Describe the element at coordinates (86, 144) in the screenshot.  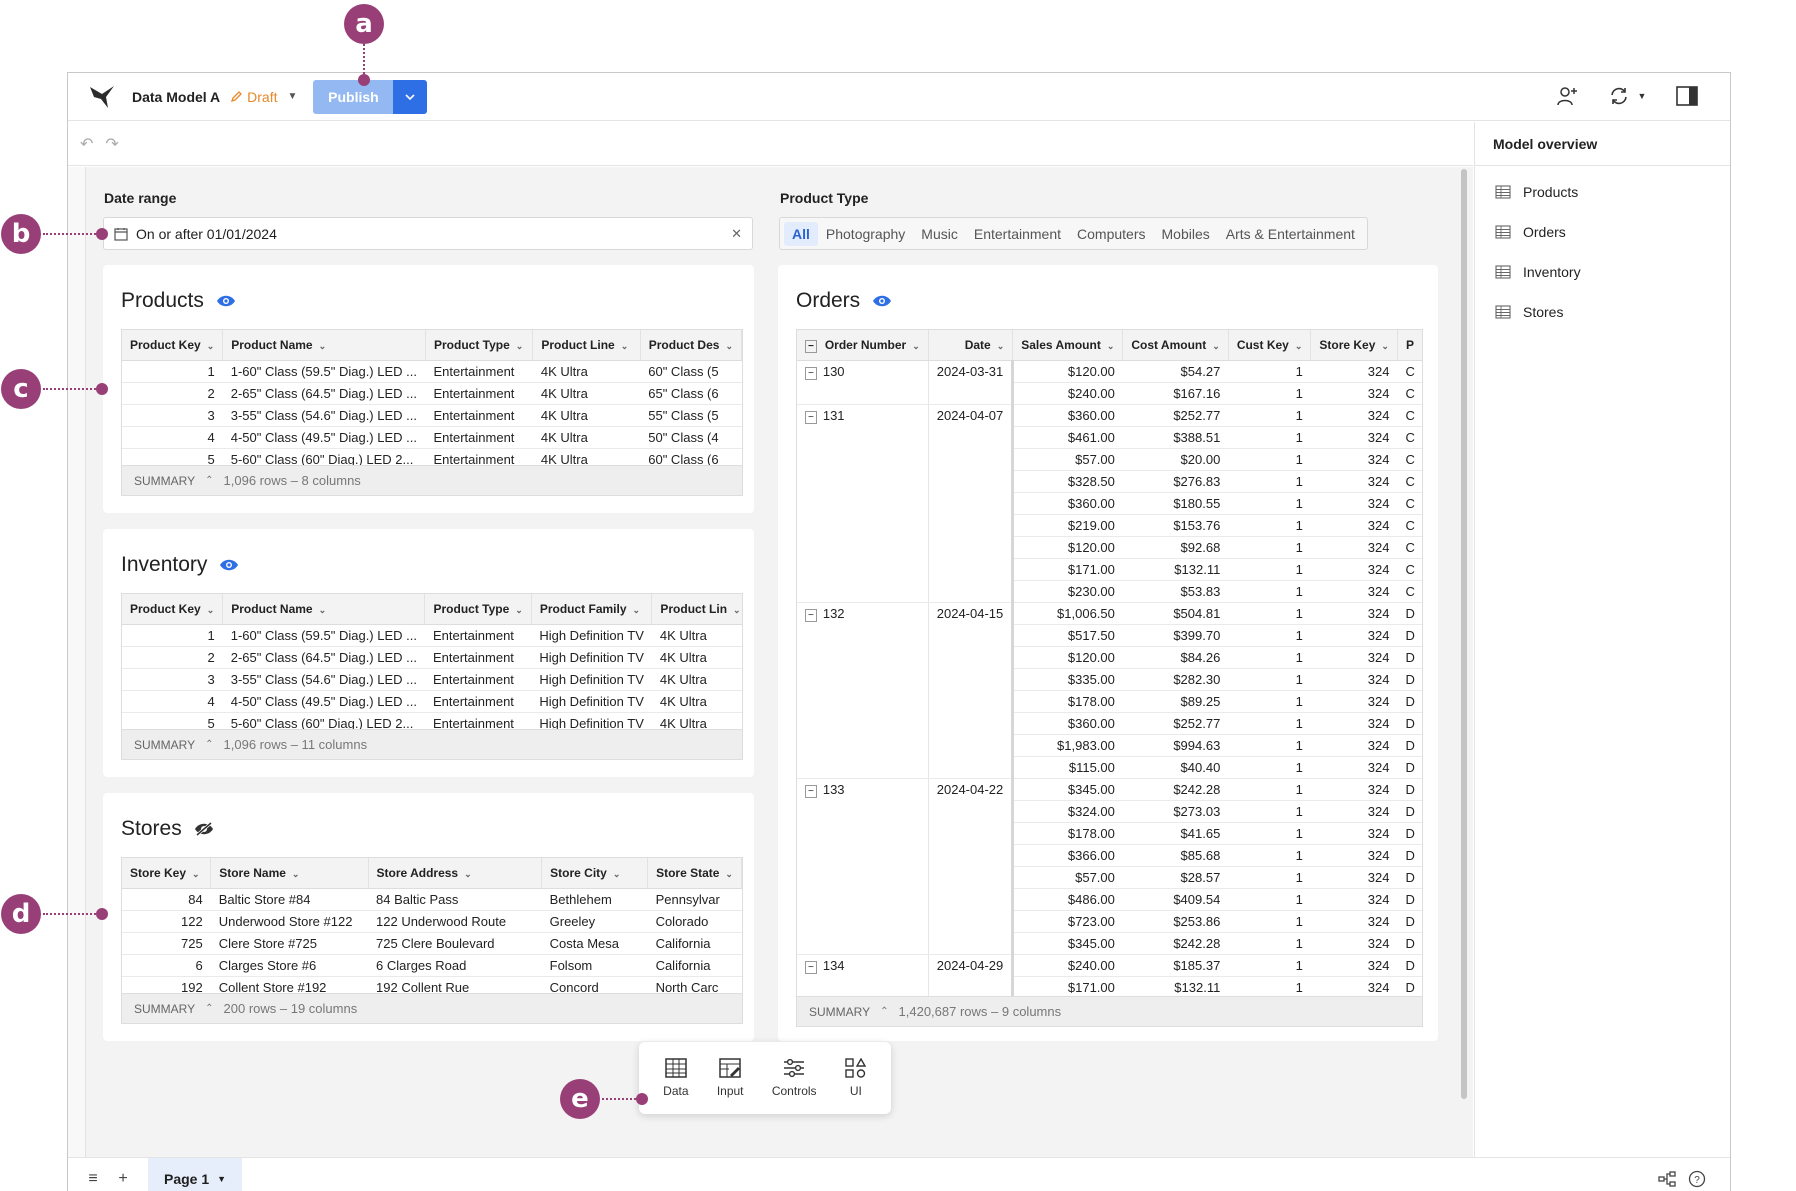
I see `undo-icon: ↶` at that location.